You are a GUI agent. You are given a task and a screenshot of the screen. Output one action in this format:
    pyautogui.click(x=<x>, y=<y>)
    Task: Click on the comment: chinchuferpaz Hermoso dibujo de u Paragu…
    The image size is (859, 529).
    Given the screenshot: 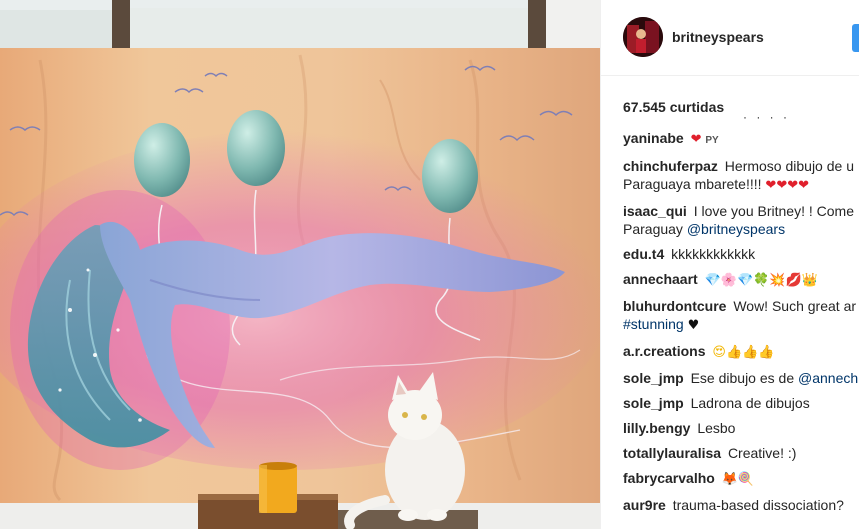 What is the action you would take?
    pyautogui.click(x=741, y=176)
    